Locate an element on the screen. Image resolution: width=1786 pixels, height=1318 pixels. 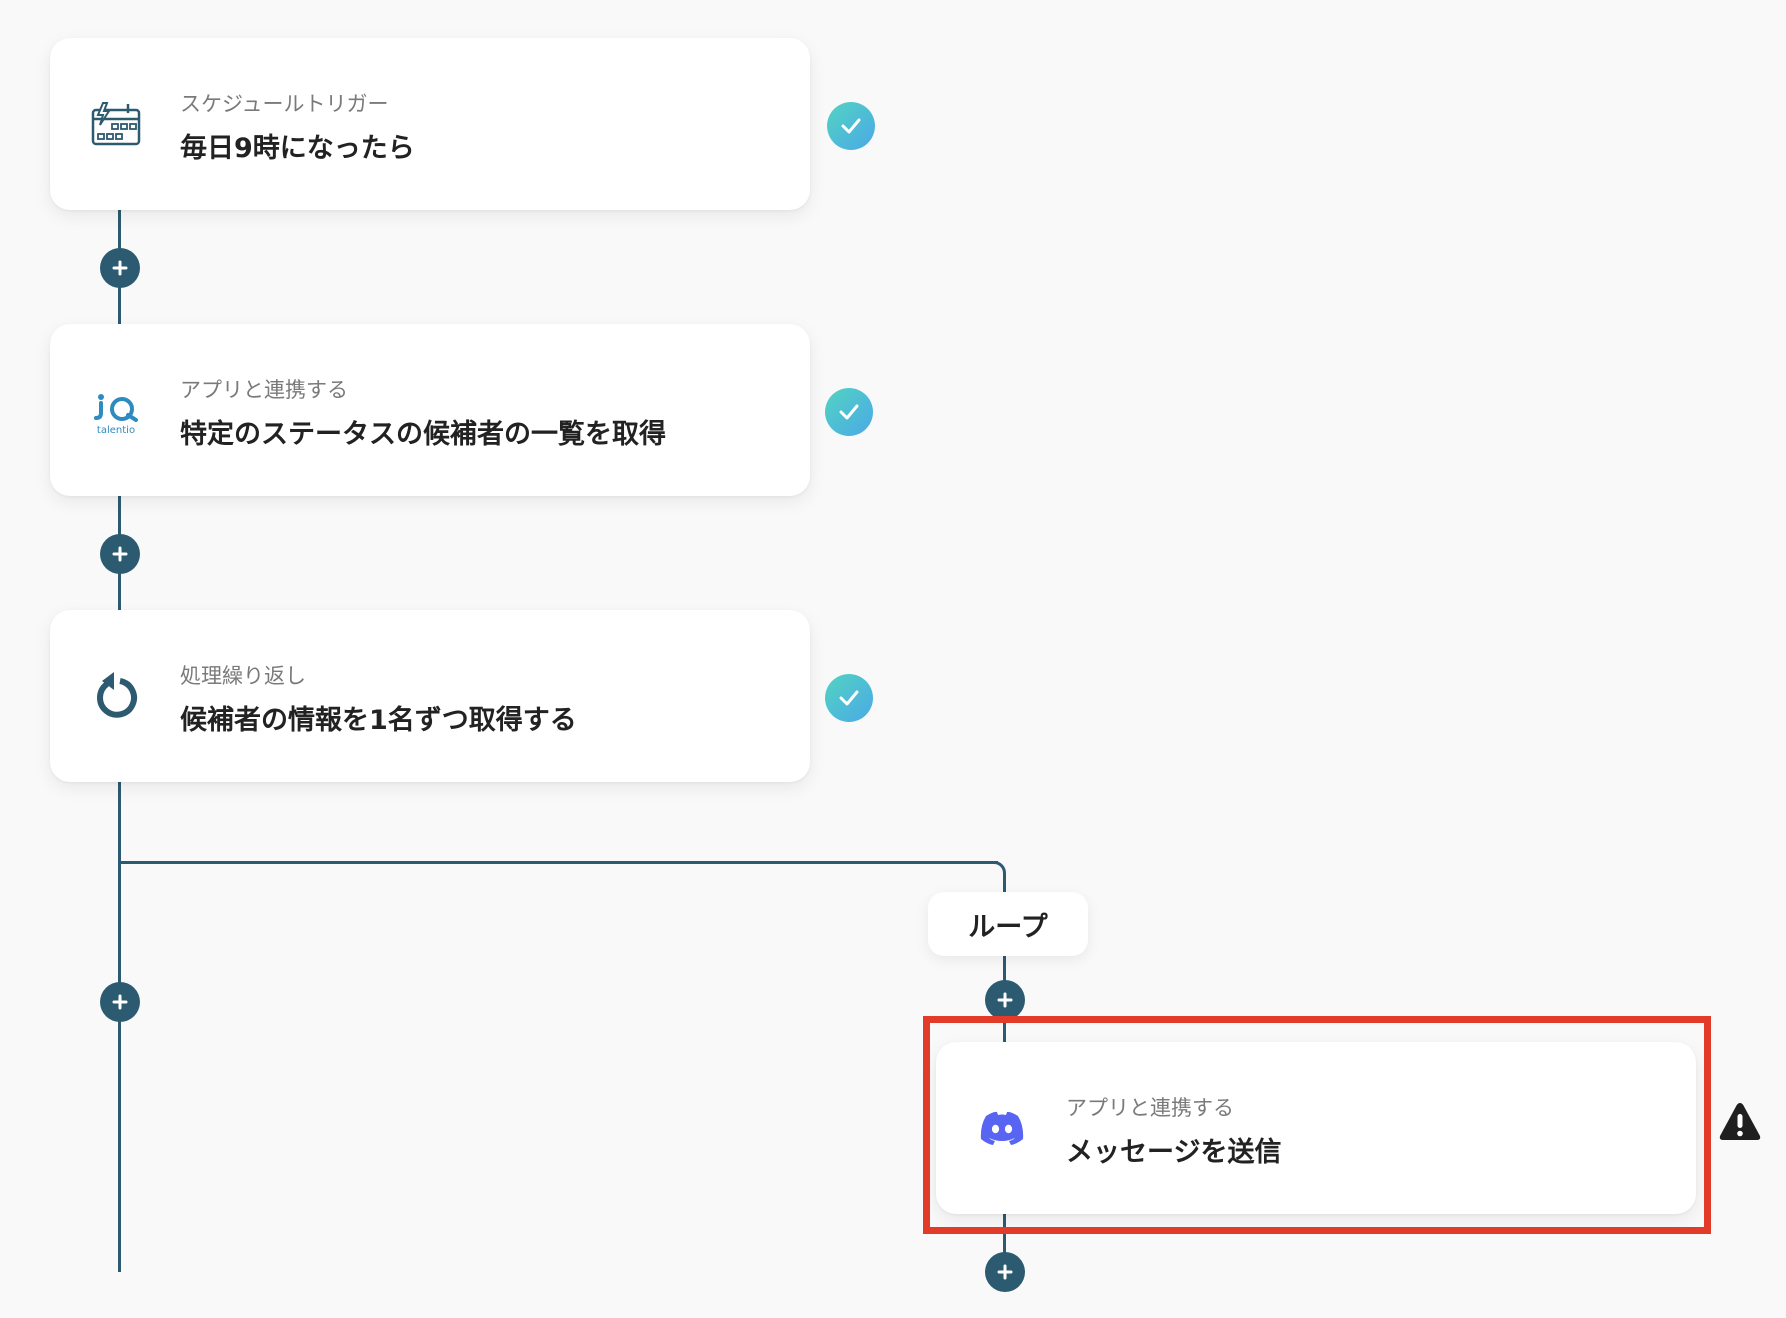
step-subtitle: スケジュールトリガー is located at coordinates (284, 104).